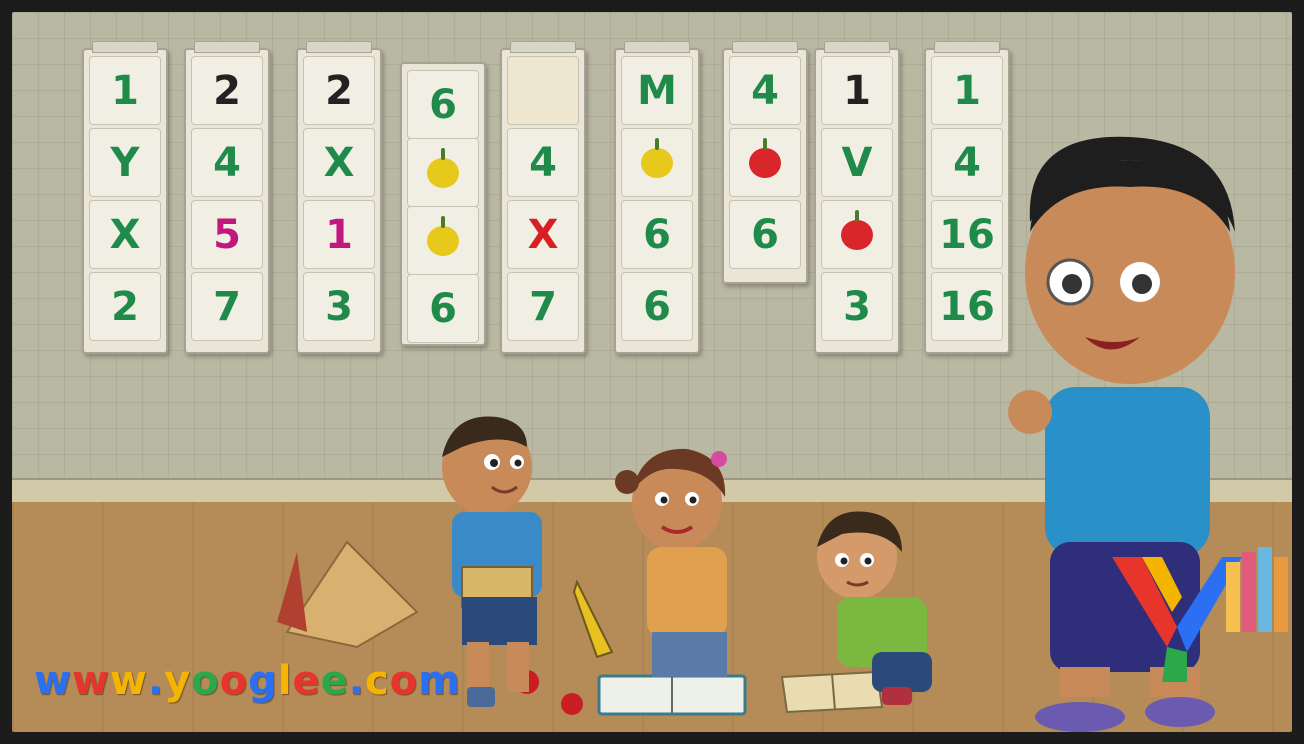 Image resolution: width=1304 pixels, height=744 pixels. What do you see at coordinates (178, 681) in the screenshot?
I see `watermark-letter: y` at bounding box center [178, 681].